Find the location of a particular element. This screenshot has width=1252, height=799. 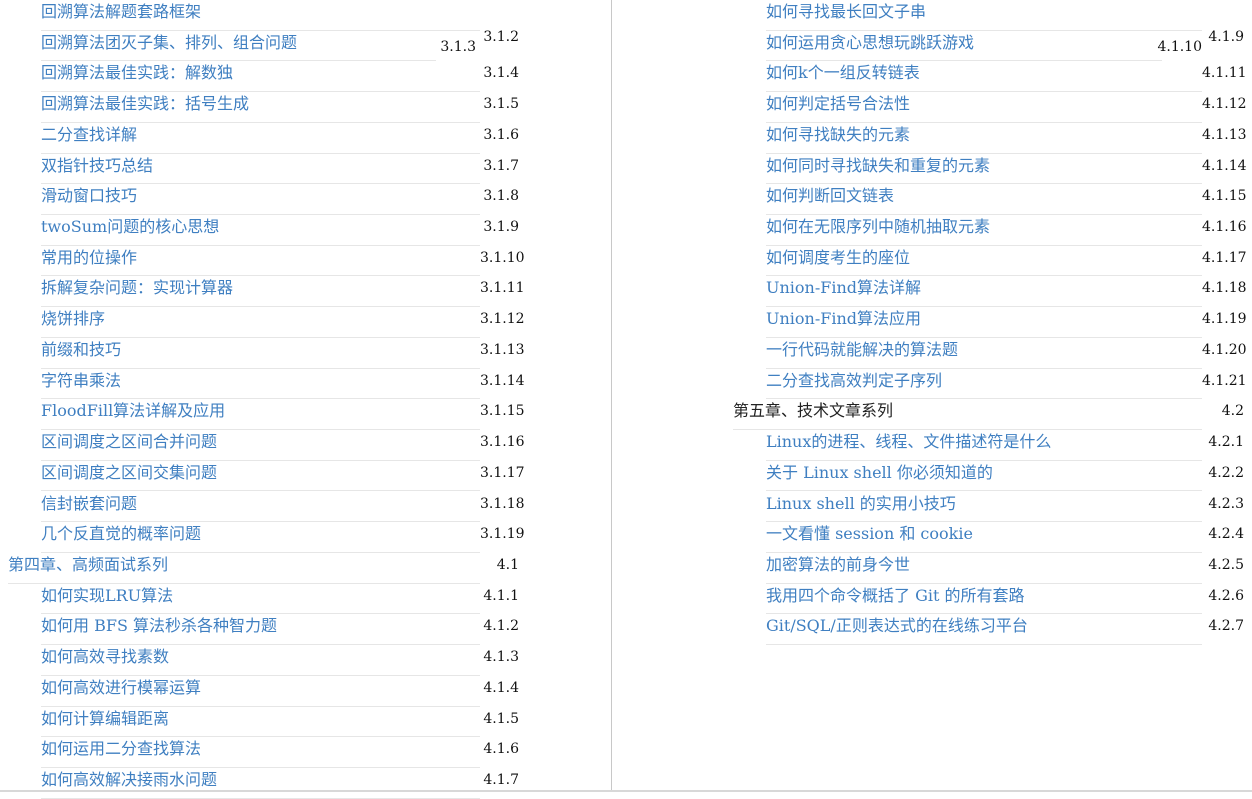

page-number: 4.1.17 is located at coordinates (1224, 257).